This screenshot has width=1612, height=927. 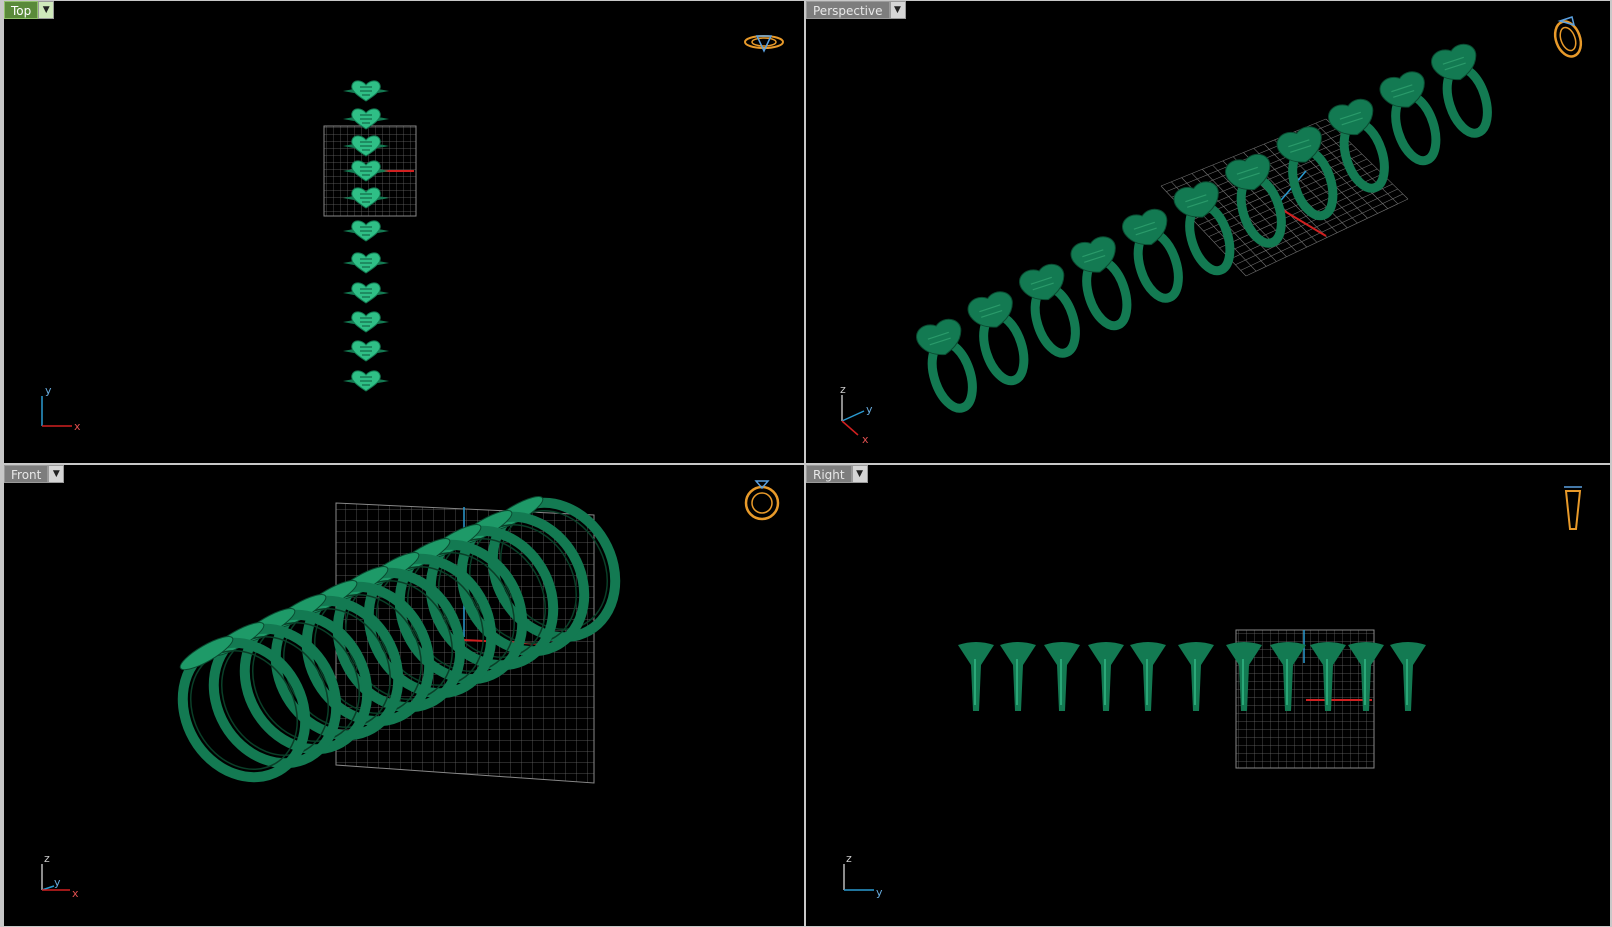 What do you see at coordinates (848, 10) in the screenshot?
I see `viewport-title: Perspective` at bounding box center [848, 10].